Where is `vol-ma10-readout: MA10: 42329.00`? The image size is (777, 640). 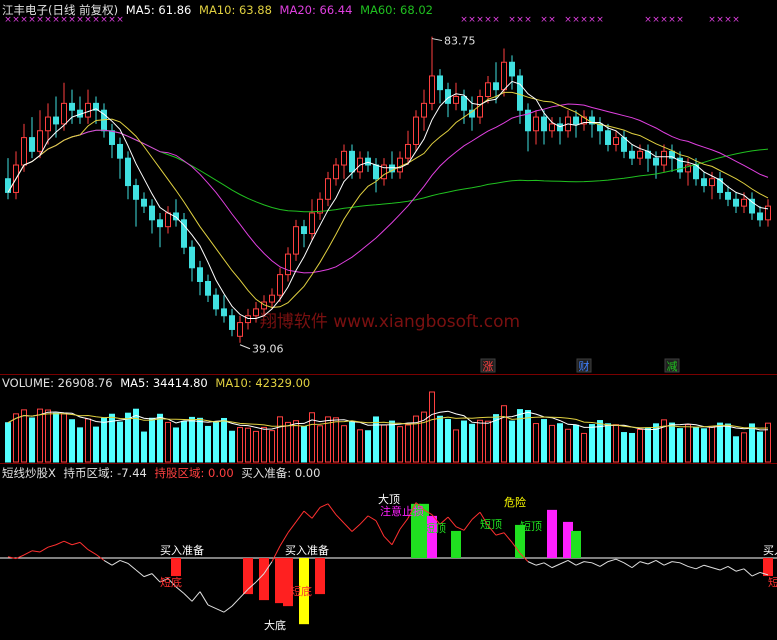
vol-ma10-readout: MA10: 42329.00 is located at coordinates (263, 383).